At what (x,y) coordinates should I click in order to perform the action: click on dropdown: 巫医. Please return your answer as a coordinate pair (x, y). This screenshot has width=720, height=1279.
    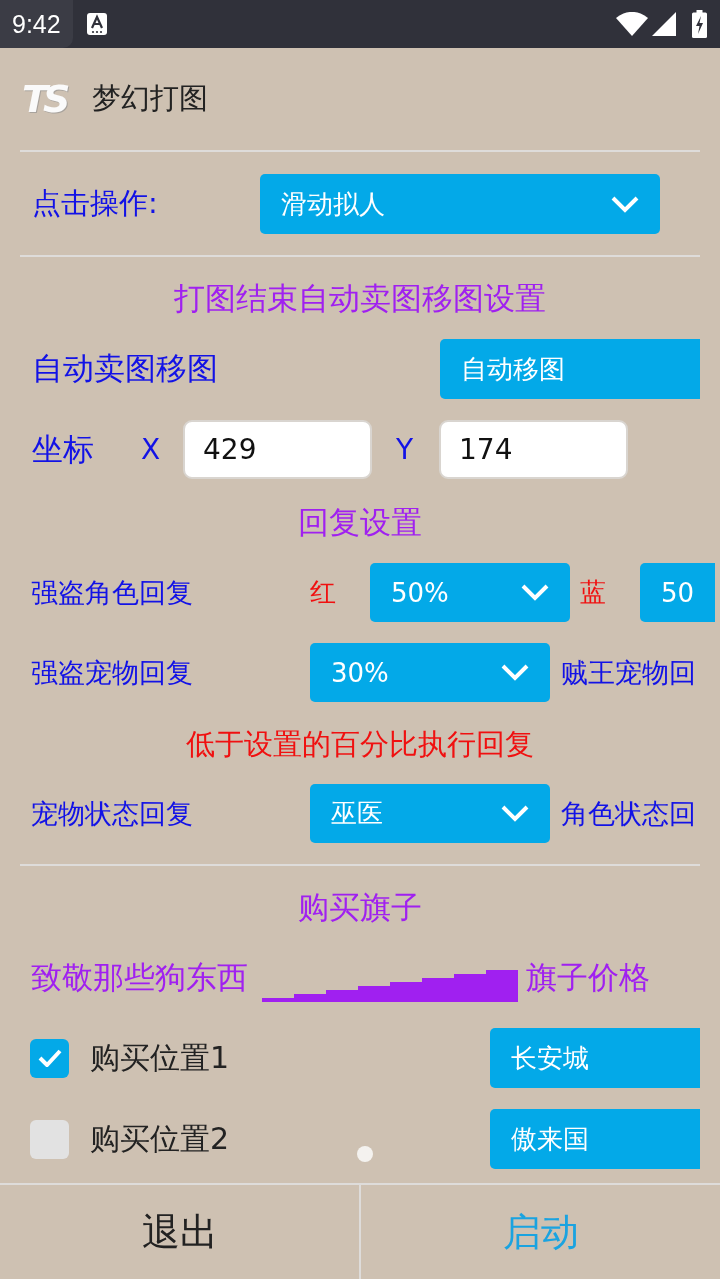
    Looking at the image, I should click on (430, 813).